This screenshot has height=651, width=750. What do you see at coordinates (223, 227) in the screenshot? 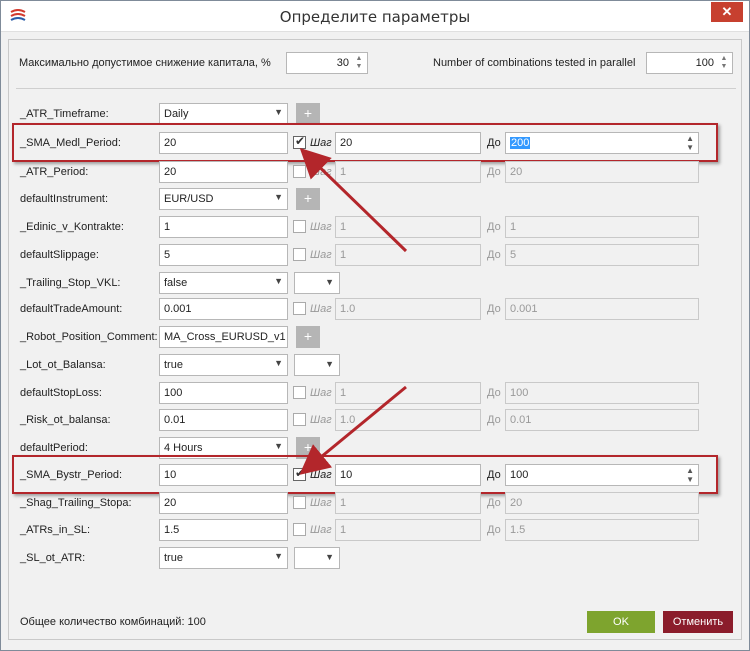
I see `param-input: 1` at bounding box center [223, 227].